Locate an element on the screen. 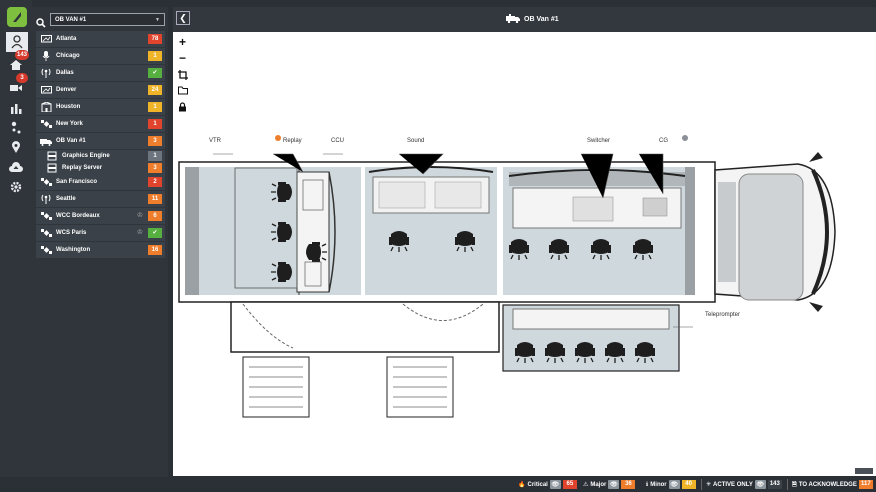 The height and width of the screenshot is (492, 876). minor-filter: ℹ Minor 👁 40 is located at coordinates (671, 484).